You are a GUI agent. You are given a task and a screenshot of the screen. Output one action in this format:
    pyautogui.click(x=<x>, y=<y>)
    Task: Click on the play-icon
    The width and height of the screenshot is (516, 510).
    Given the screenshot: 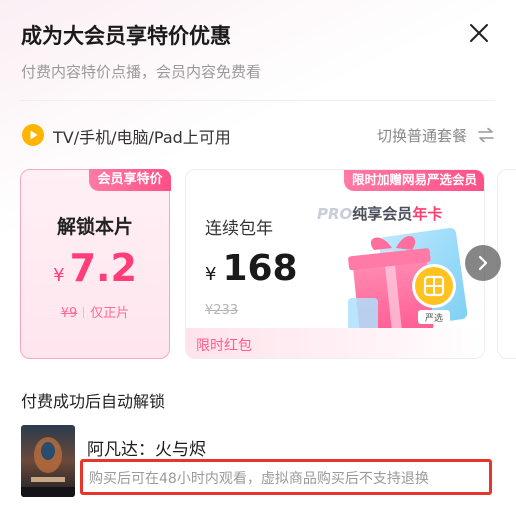 What is the action you would take?
    pyautogui.click(x=33, y=135)
    